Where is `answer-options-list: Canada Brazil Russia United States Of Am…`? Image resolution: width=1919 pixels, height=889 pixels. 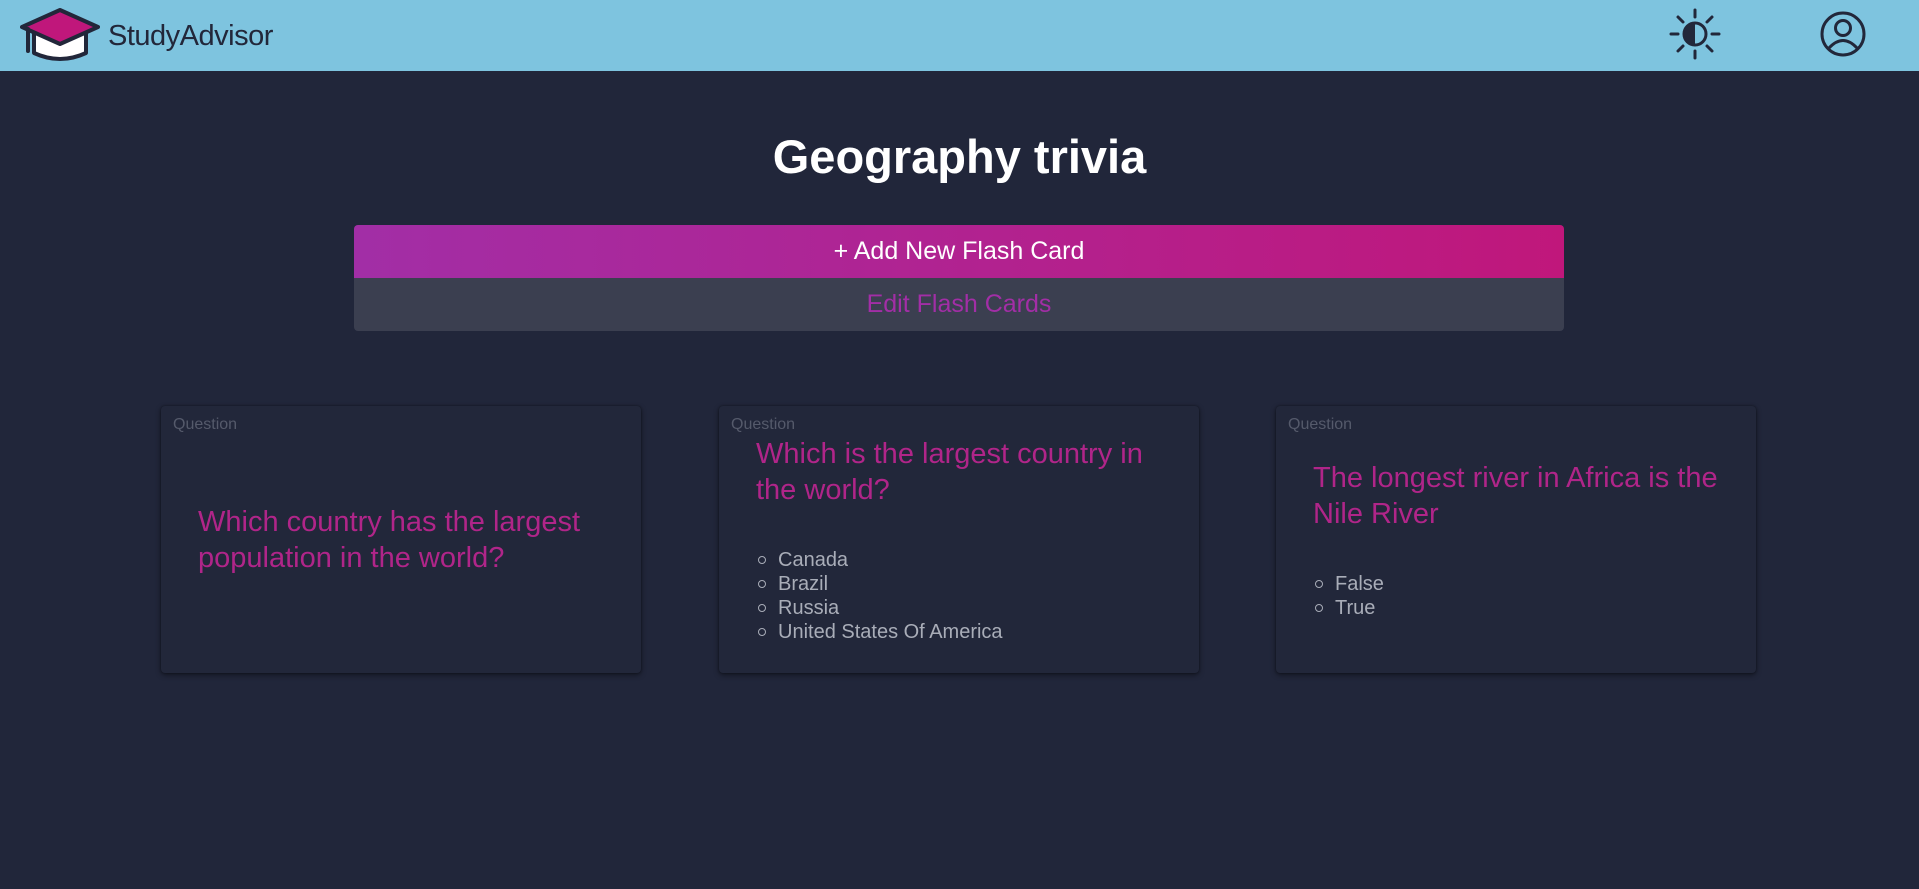
answer-options-list: Canada Brazil Russia United States Of Am… is located at coordinates (966, 596).